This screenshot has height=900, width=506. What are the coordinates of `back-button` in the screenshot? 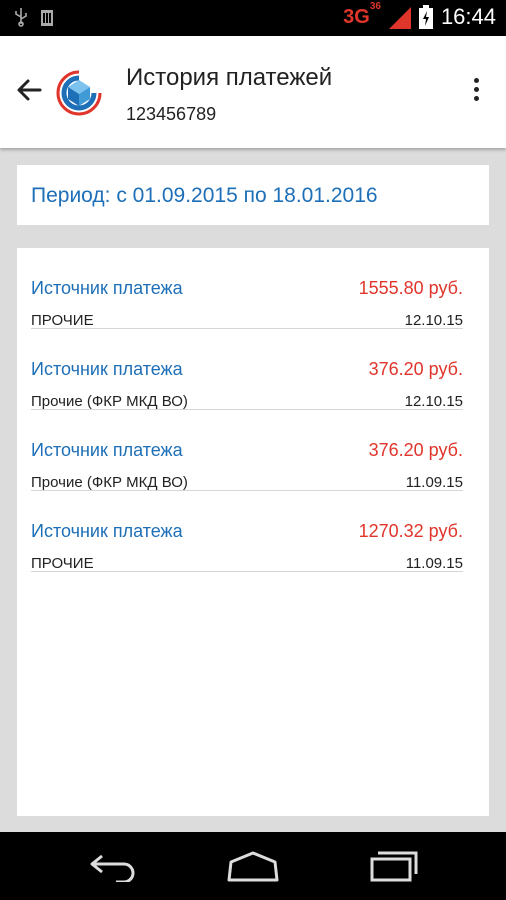 It's located at (30, 90).